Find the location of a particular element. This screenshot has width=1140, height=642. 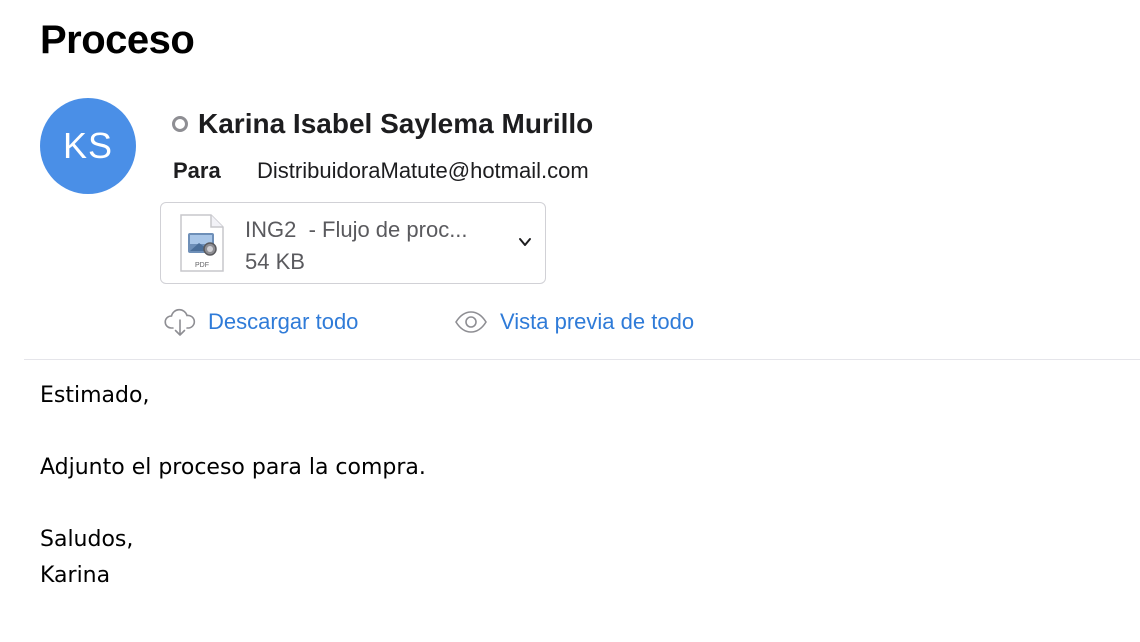

recipient-address: DistribuidoraMatute@hotmail.com is located at coordinates (423, 171).